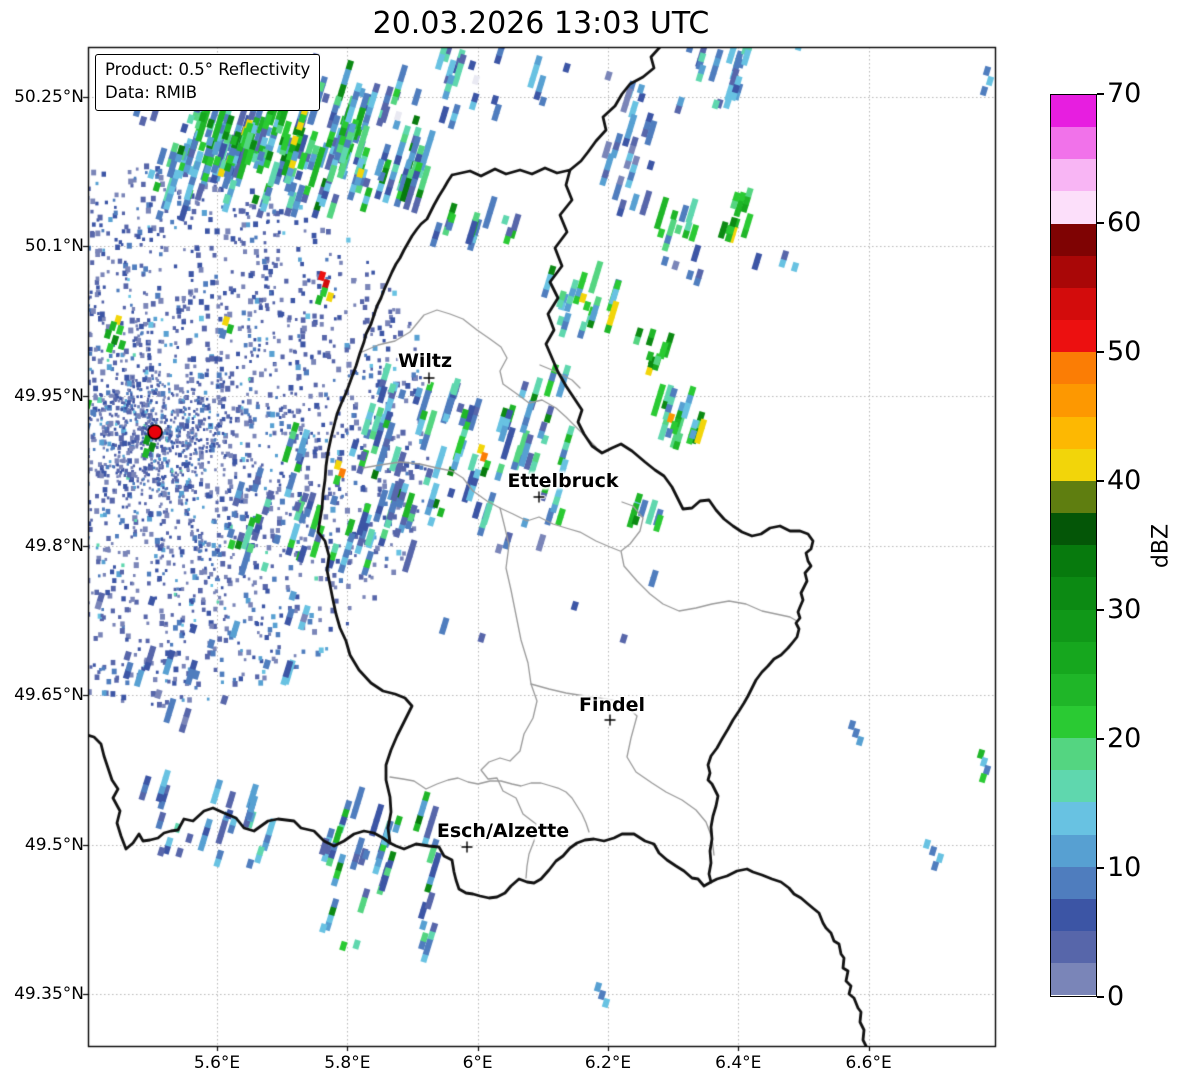  I want to click on x-tick-label: 6.4°E, so click(738, 1063).